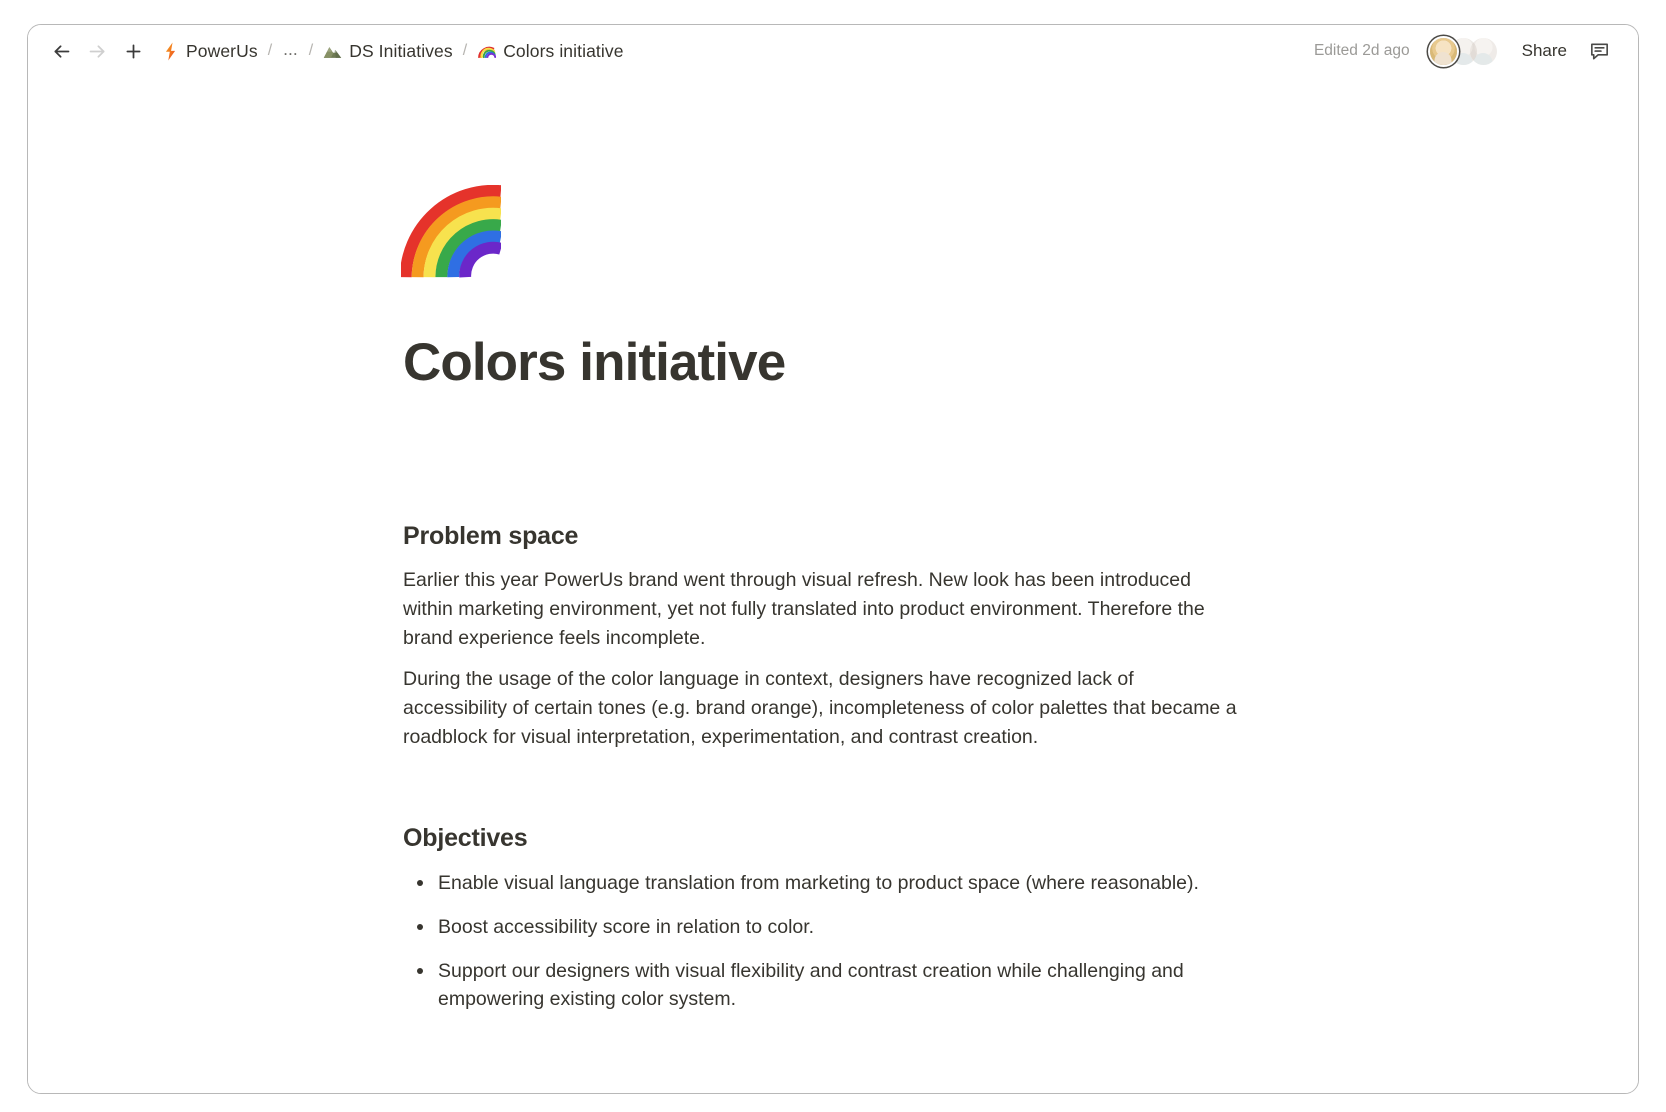 This screenshot has height=1112, width=1666. Describe the element at coordinates (401, 50) in the screenshot. I see `breadcrumb-label: DS Initiatives` at that location.